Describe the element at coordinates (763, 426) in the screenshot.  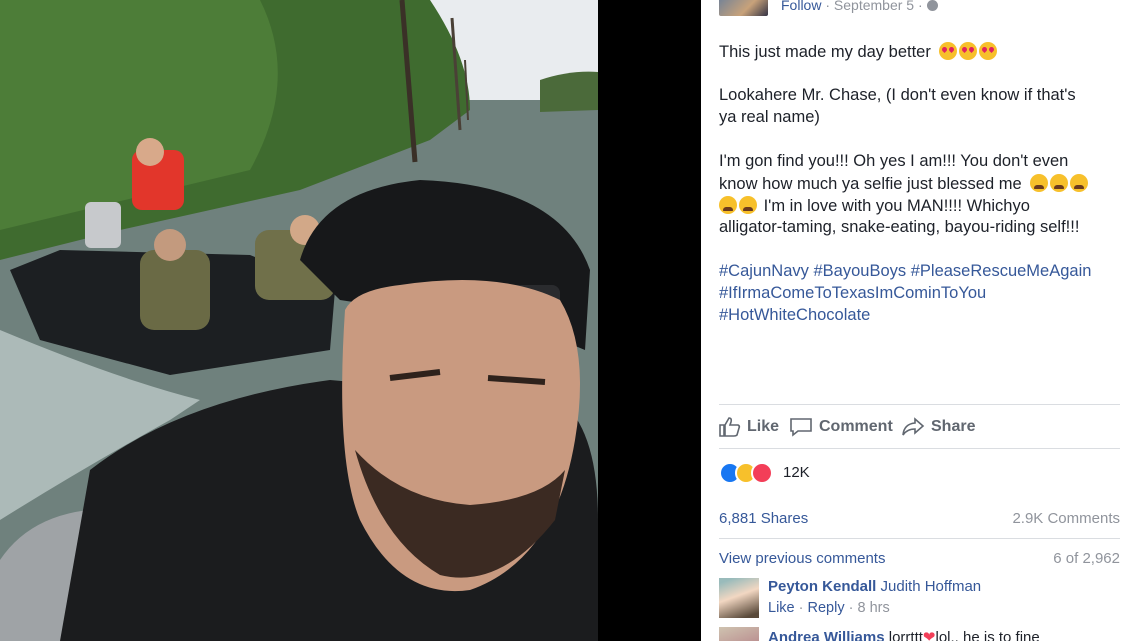
I see `like-label: Like` at that location.